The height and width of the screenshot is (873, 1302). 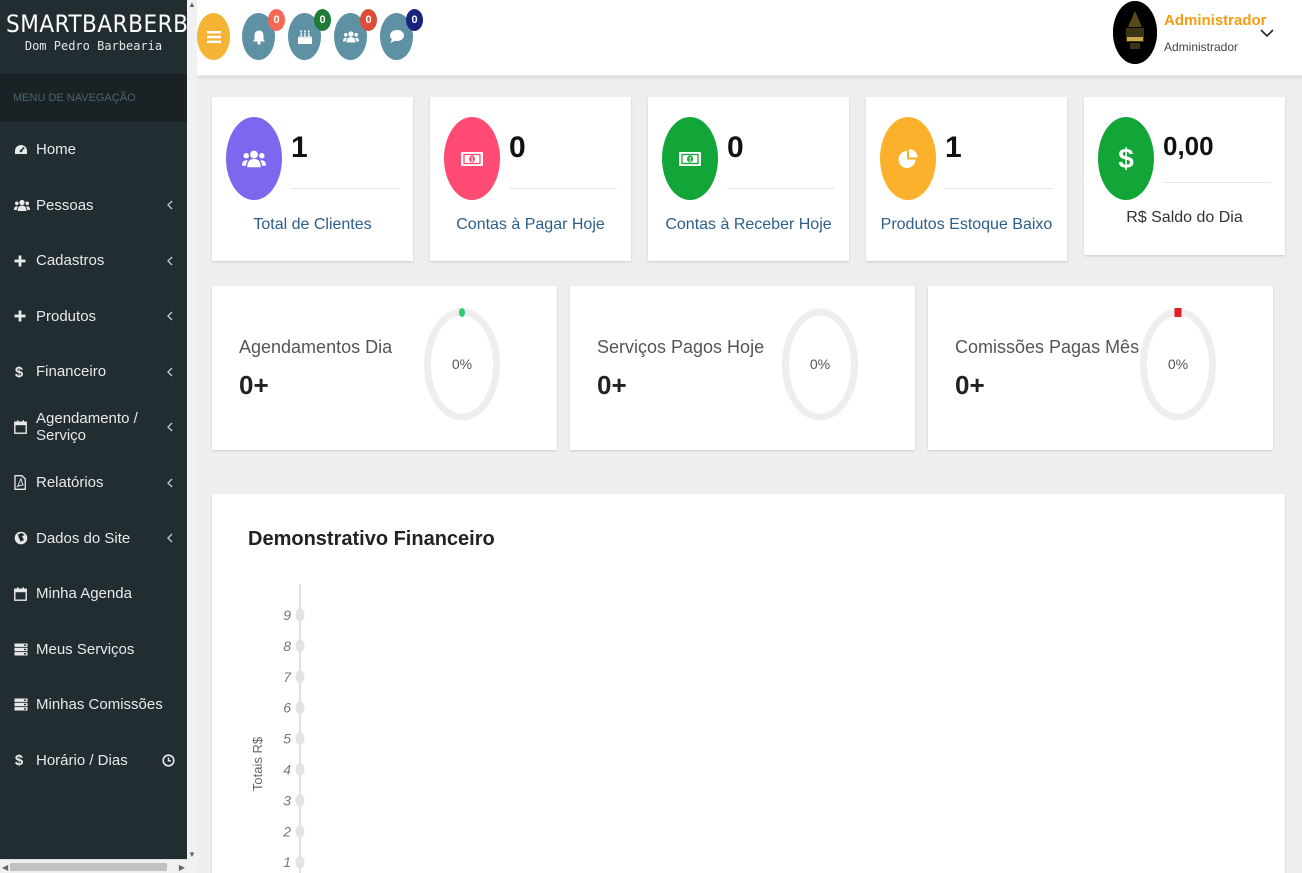 I want to click on financial-chart: 9 8 7 6 5 4 3 2 1 Totais R$, so click(x=277, y=728).